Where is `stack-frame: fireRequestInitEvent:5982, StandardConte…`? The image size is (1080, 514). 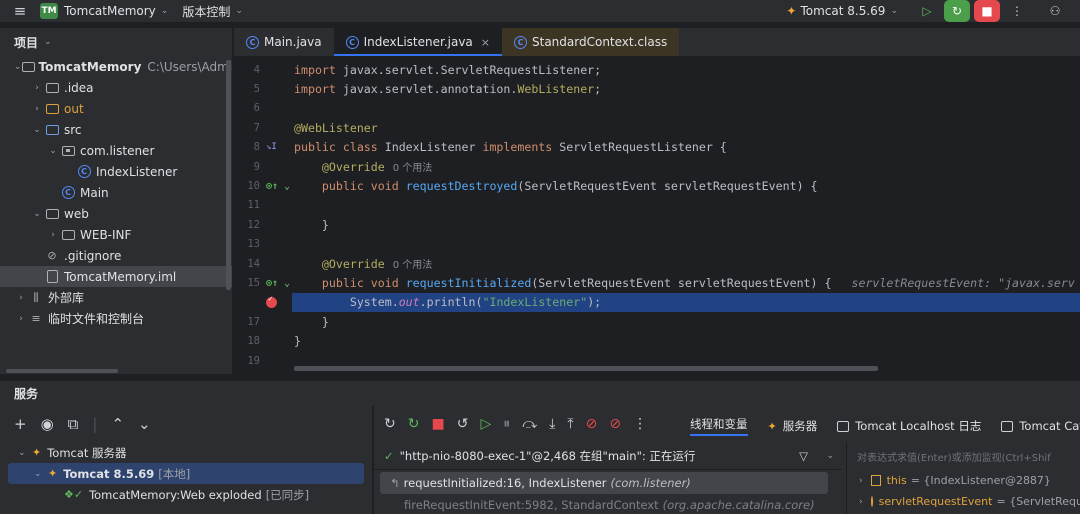 stack-frame: fireRequestInitEvent:5982, StandardConte… is located at coordinates (608, 504).